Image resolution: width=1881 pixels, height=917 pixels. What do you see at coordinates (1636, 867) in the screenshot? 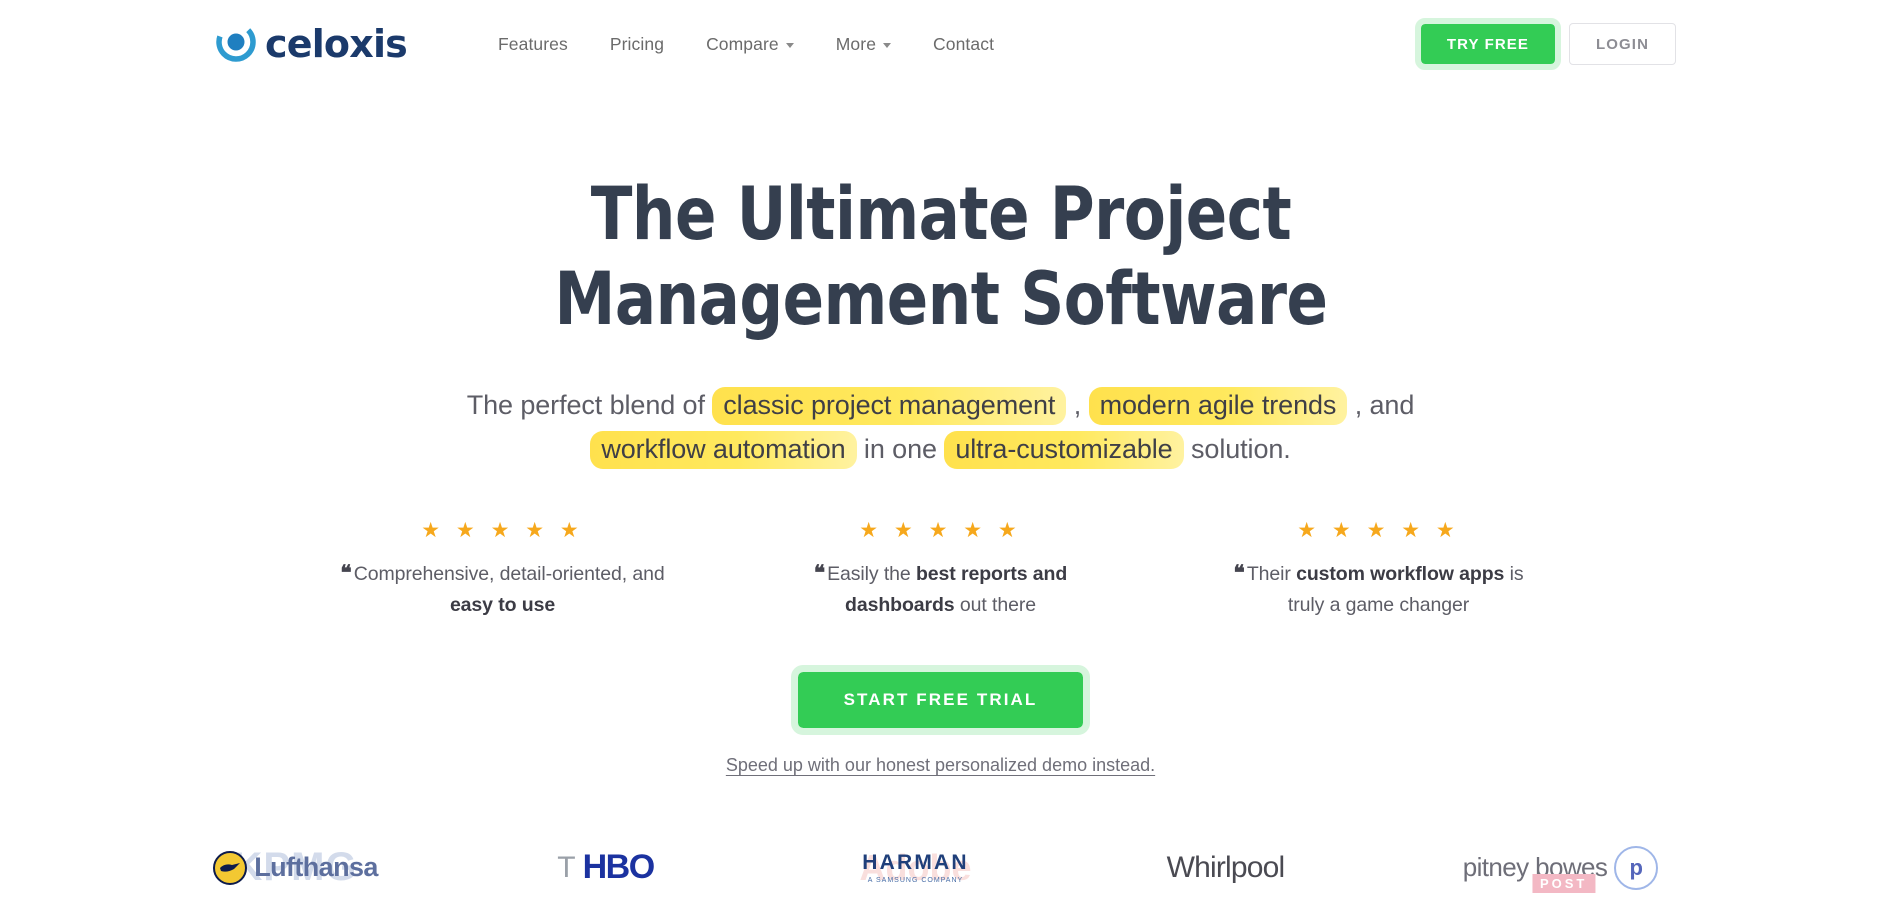
I see `pitney-bowes-p-icon: p` at bounding box center [1636, 867].